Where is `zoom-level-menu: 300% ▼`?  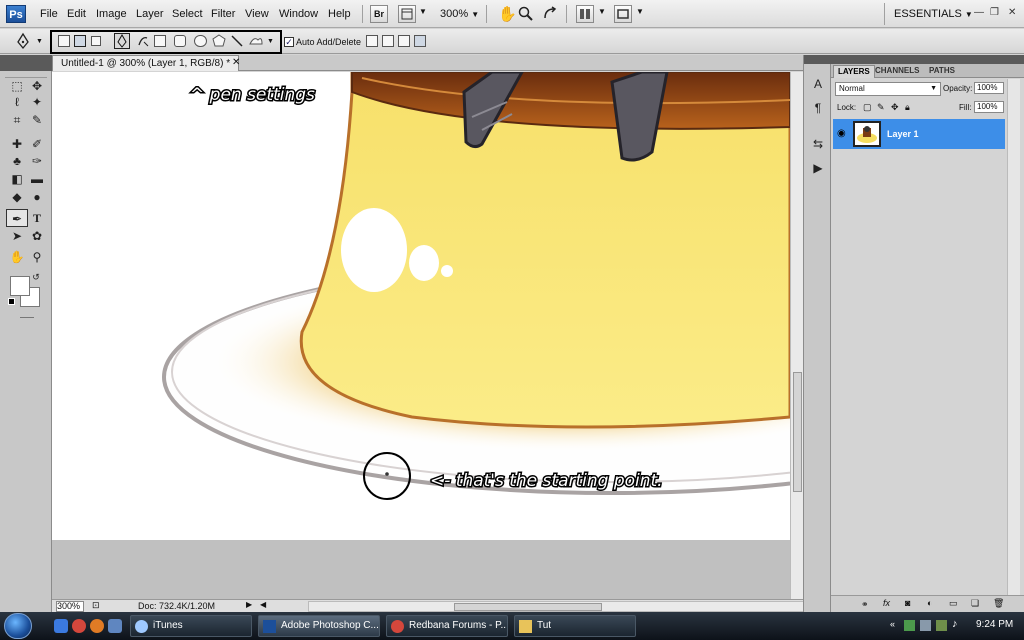
zoom-level-menu: 300% ▼ is located at coordinates (459, 14).